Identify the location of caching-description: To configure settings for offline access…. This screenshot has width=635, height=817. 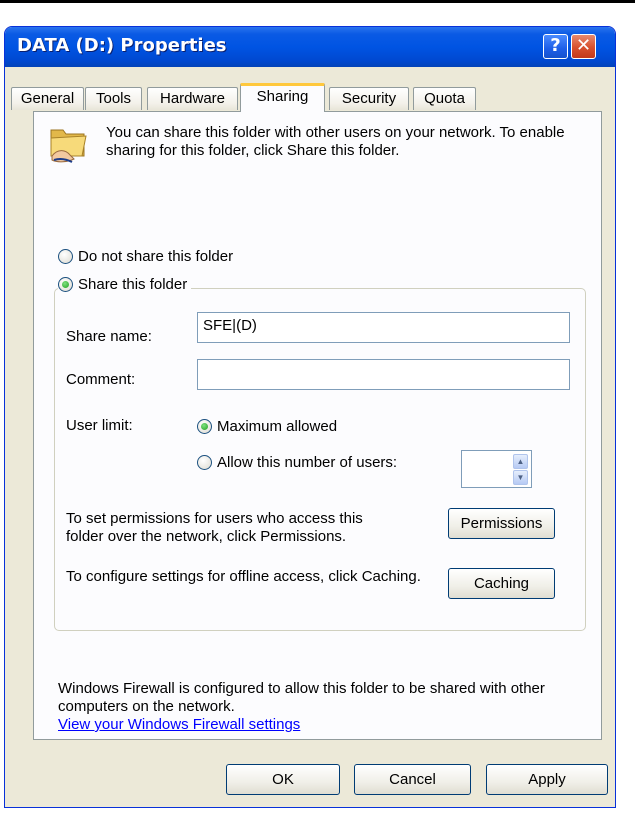
(243, 576).